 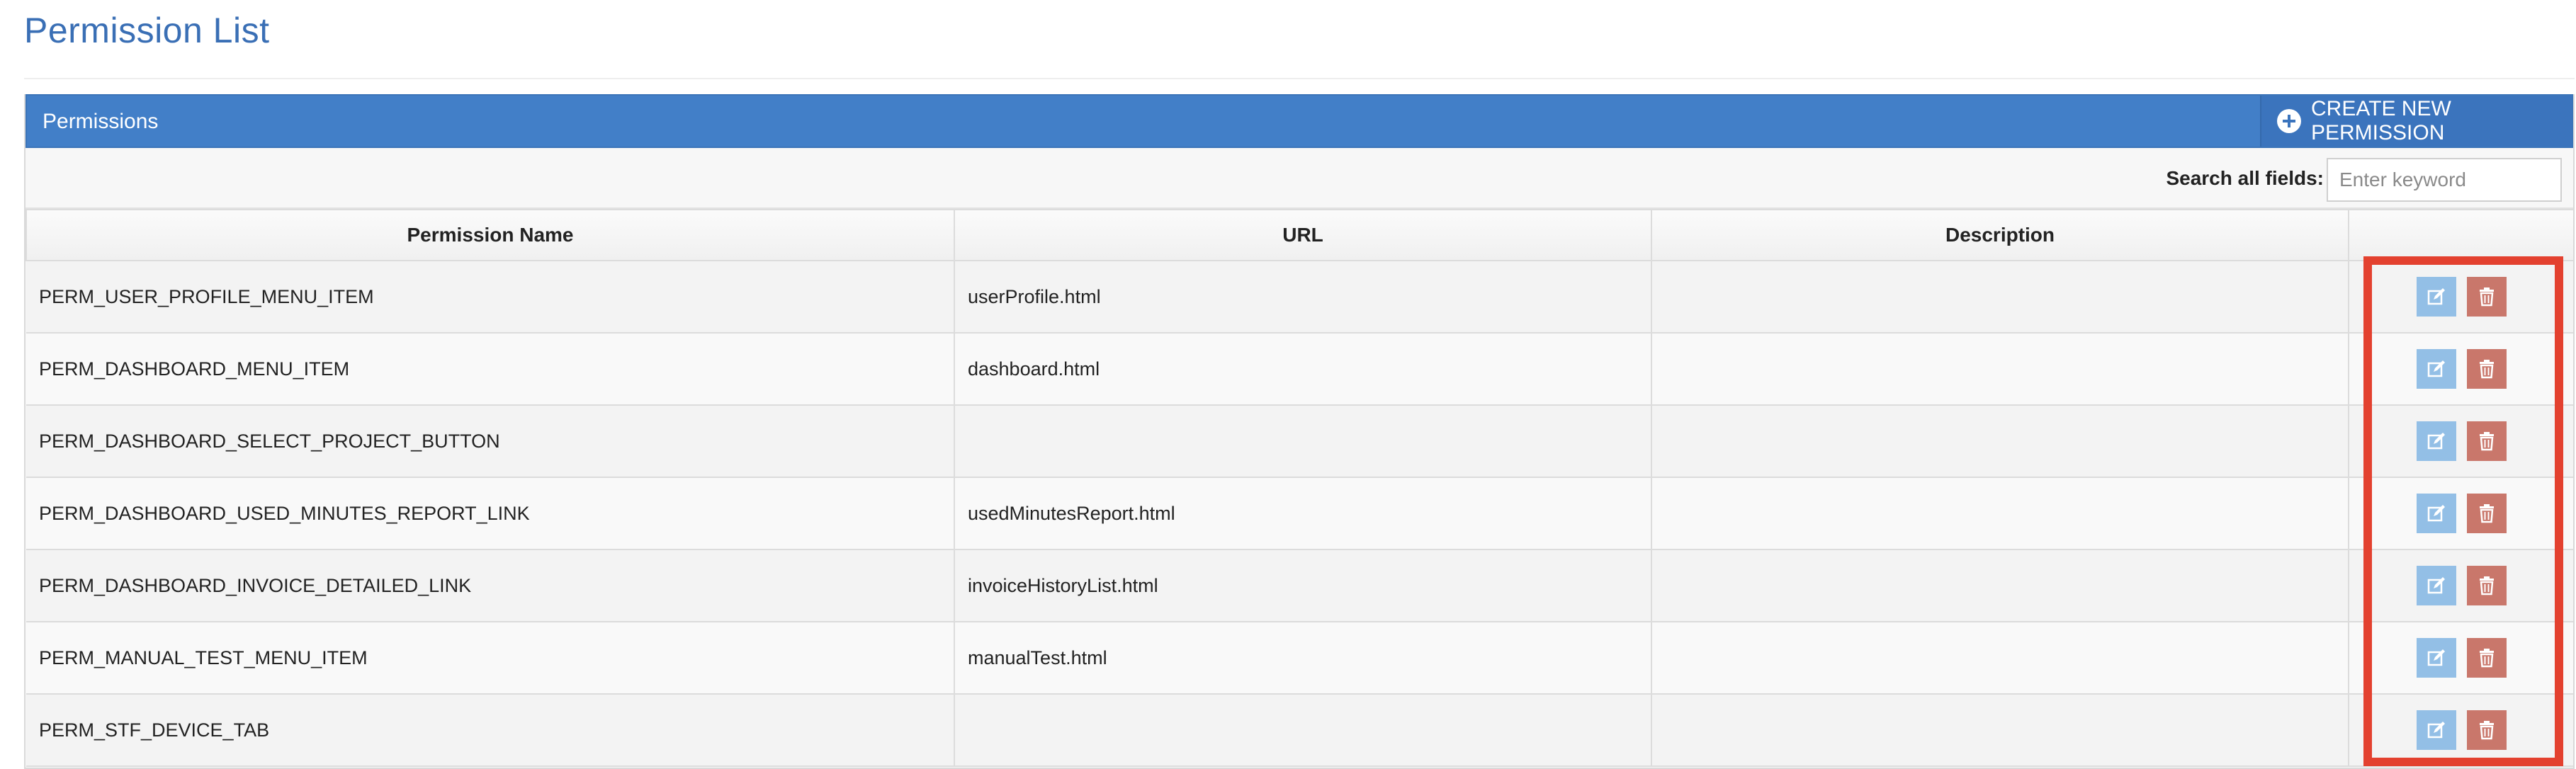 I want to click on panel-title: Permissions, so click(x=101, y=121).